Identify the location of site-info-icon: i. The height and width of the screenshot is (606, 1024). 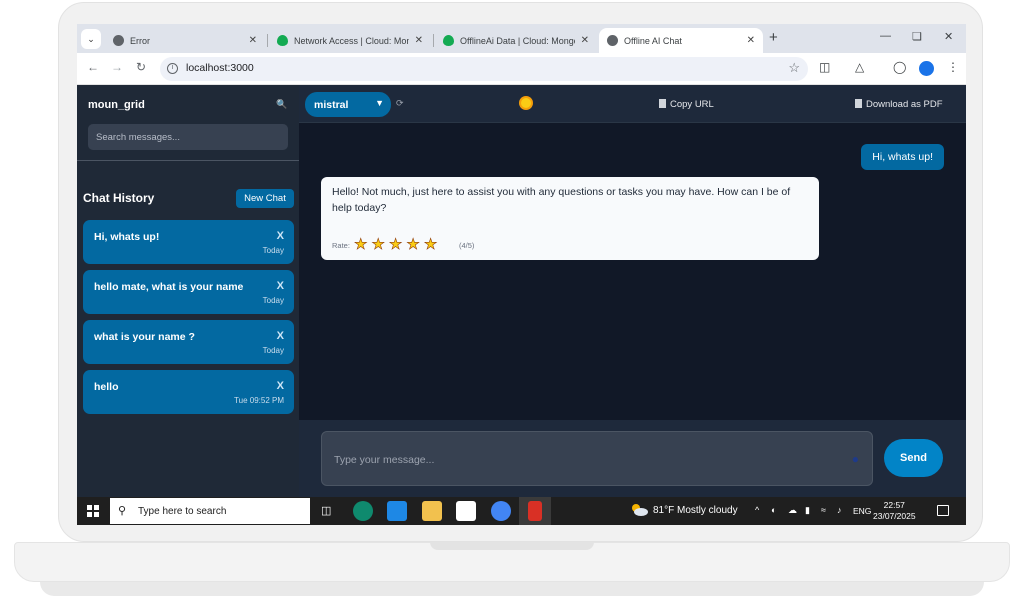
(172, 68).